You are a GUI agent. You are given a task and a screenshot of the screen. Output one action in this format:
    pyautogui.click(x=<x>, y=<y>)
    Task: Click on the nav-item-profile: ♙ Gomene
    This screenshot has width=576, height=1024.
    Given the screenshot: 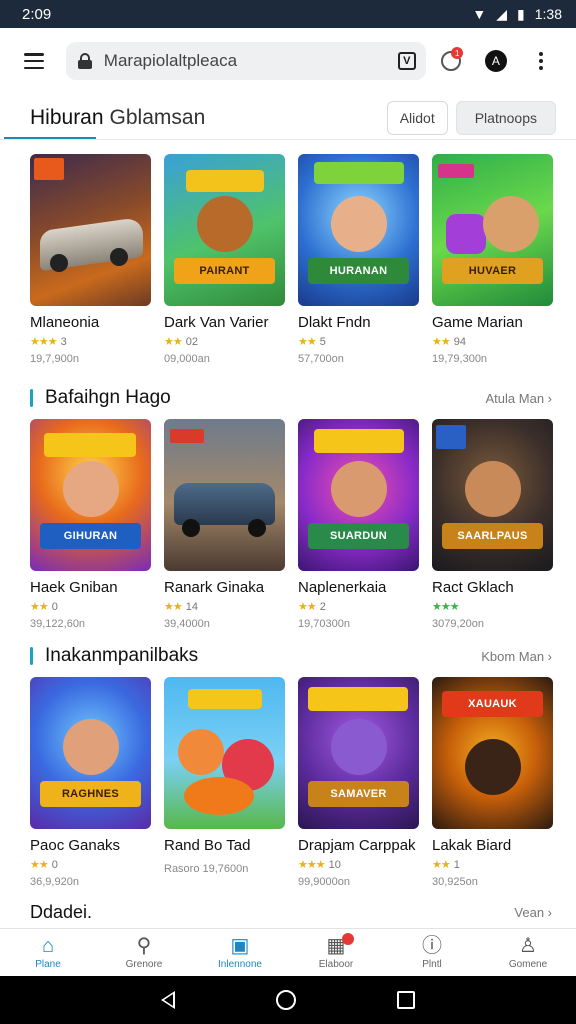 What is the action you would take?
    pyautogui.click(x=528, y=952)
    